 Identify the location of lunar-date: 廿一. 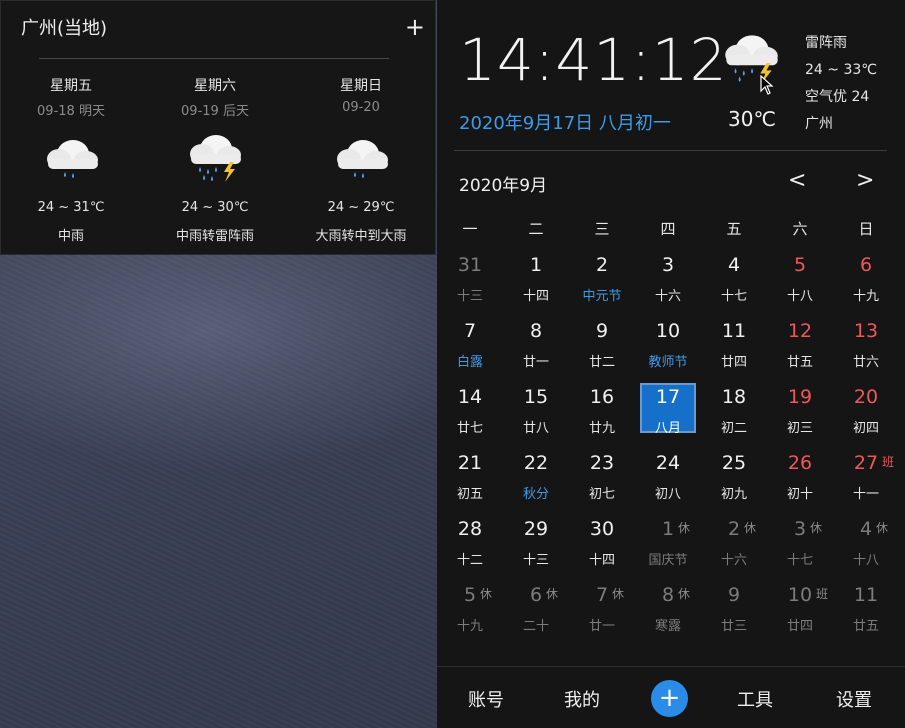
(601, 626).